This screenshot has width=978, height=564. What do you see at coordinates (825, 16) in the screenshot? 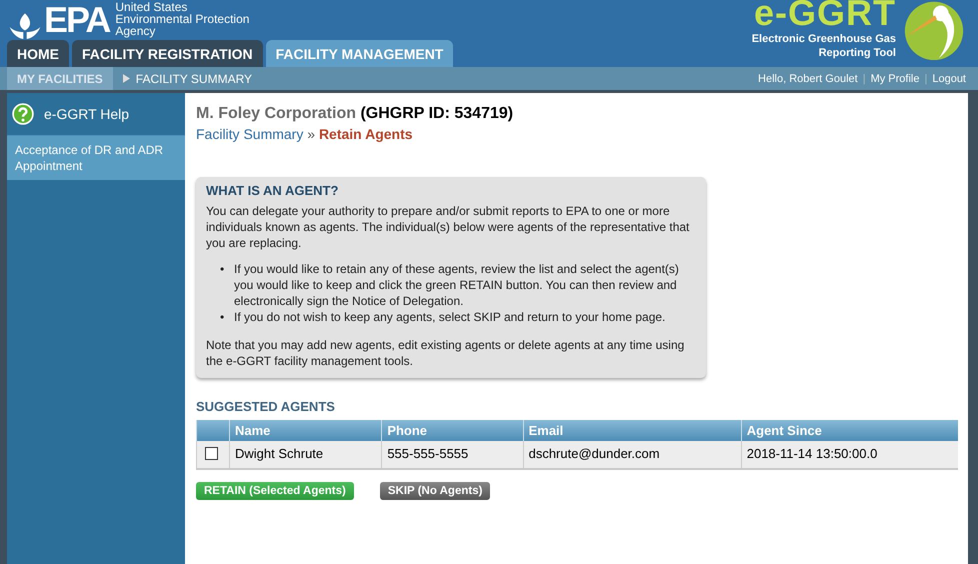
I see `app-logo-text: e-GGRT` at bounding box center [825, 16].